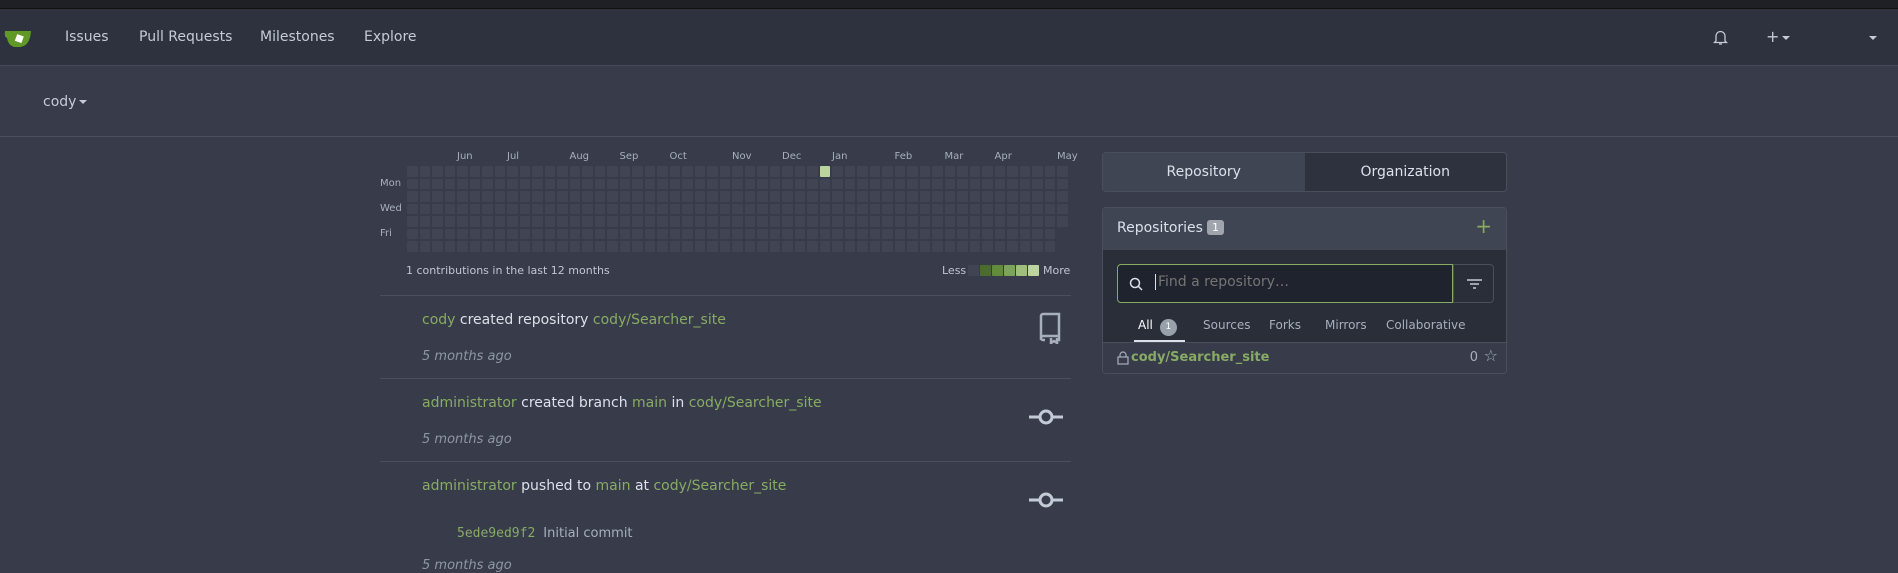 The width and height of the screenshot is (1898, 573). I want to click on nav-milestones: Milestones, so click(297, 37).